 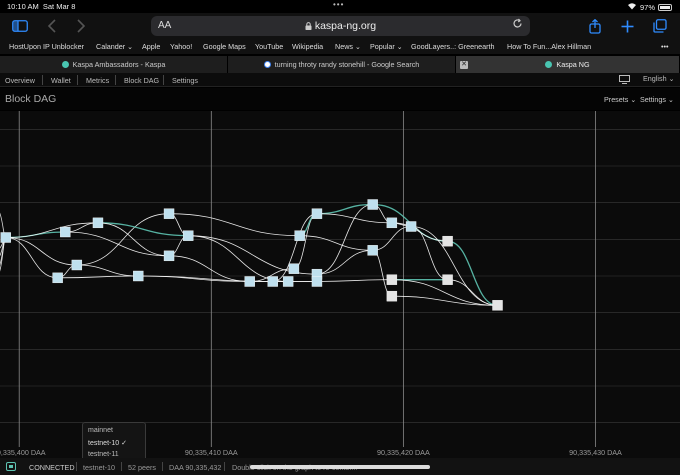 What do you see at coordinates (114, 46) in the screenshot?
I see `bookmark-item: Calander ⌄` at bounding box center [114, 46].